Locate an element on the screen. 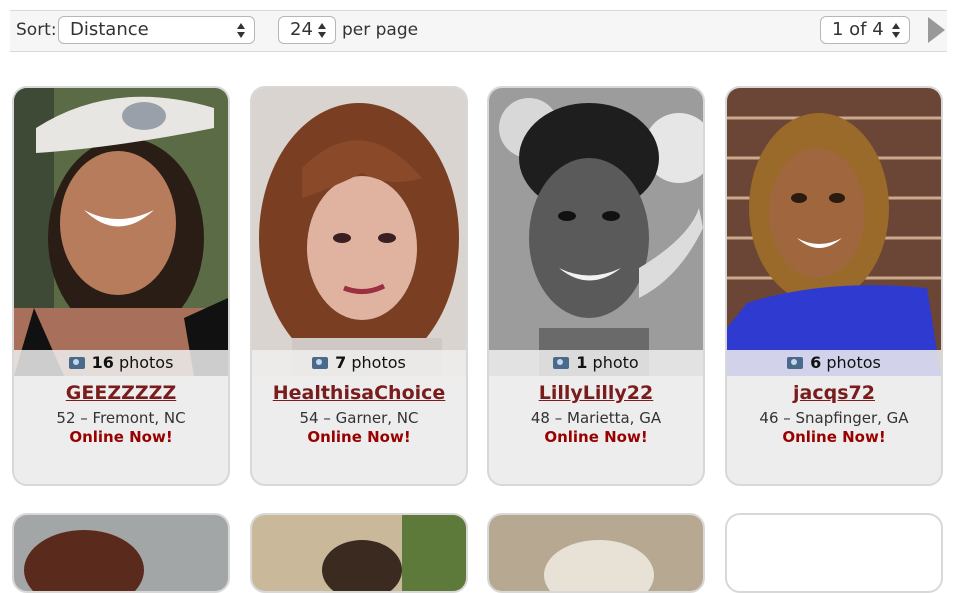 The image size is (960, 593). age-location: 46 – Snapfinger, GA is located at coordinates (834, 418).